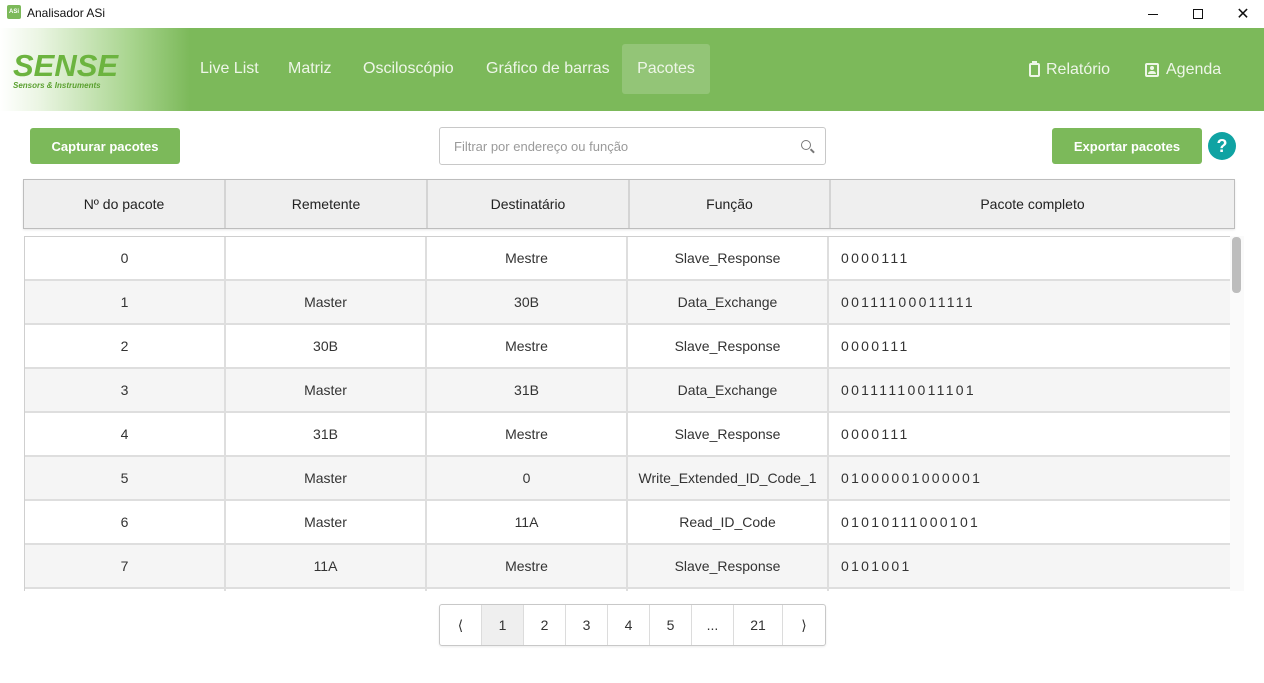 This screenshot has height=683, width=1264. Describe the element at coordinates (611, 146) in the screenshot. I see `search-input` at that location.